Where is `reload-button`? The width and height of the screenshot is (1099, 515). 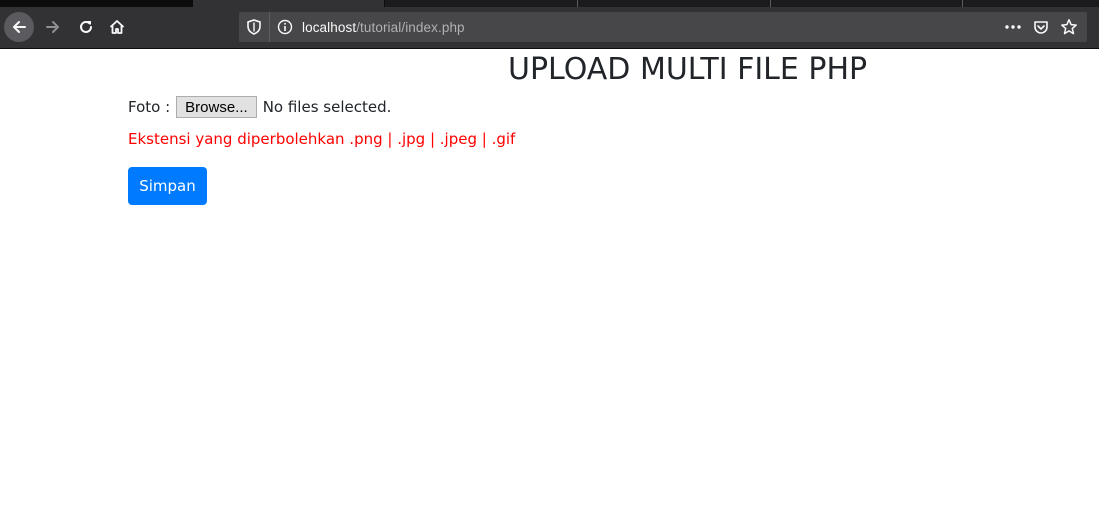 reload-button is located at coordinates (86, 27).